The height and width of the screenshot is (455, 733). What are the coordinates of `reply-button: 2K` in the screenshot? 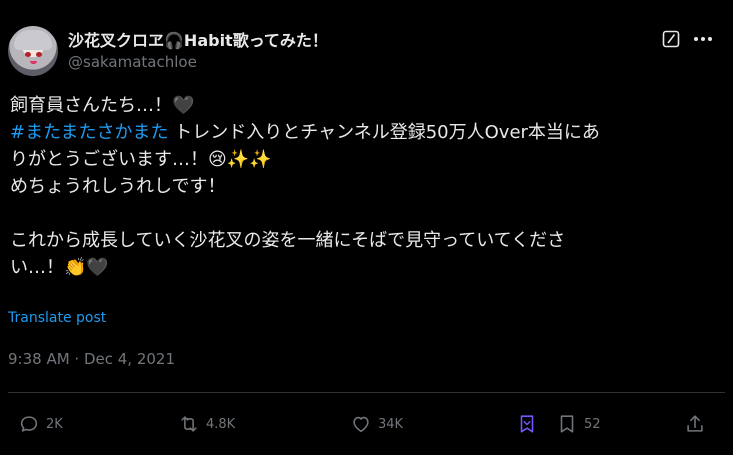 It's located at (40, 424).